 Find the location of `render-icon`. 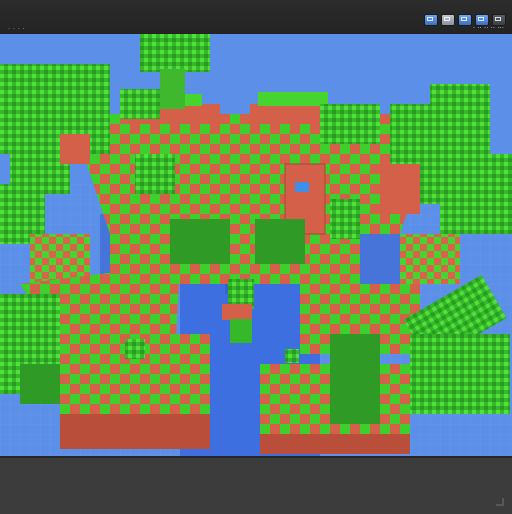

render-icon is located at coordinates (465, 20).